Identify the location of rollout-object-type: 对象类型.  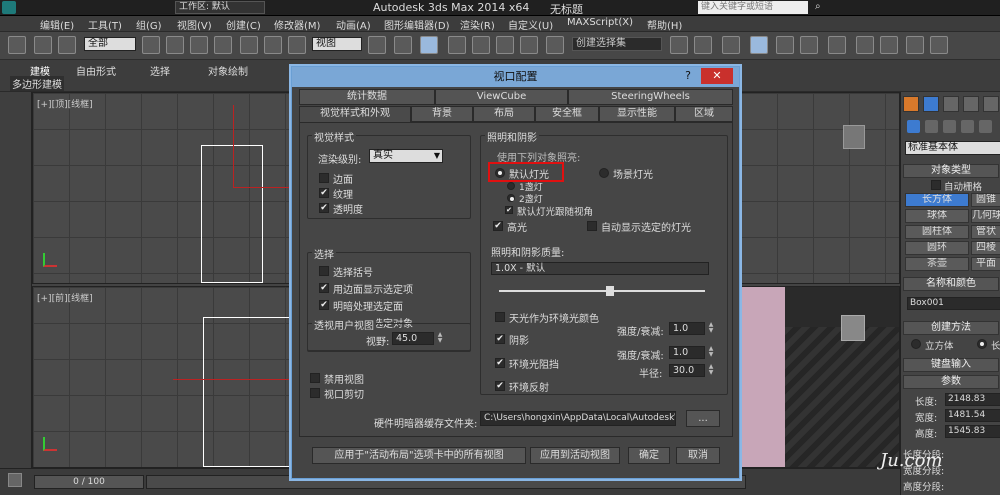
(951, 171).